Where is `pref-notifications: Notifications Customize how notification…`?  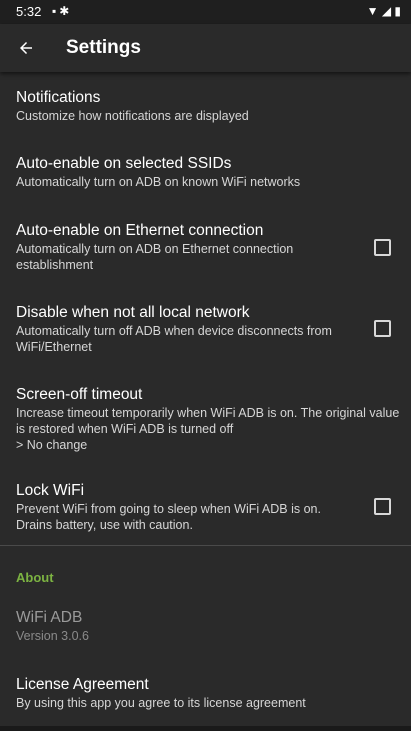 pref-notifications: Notifications Customize how notification… is located at coordinates (205, 103).